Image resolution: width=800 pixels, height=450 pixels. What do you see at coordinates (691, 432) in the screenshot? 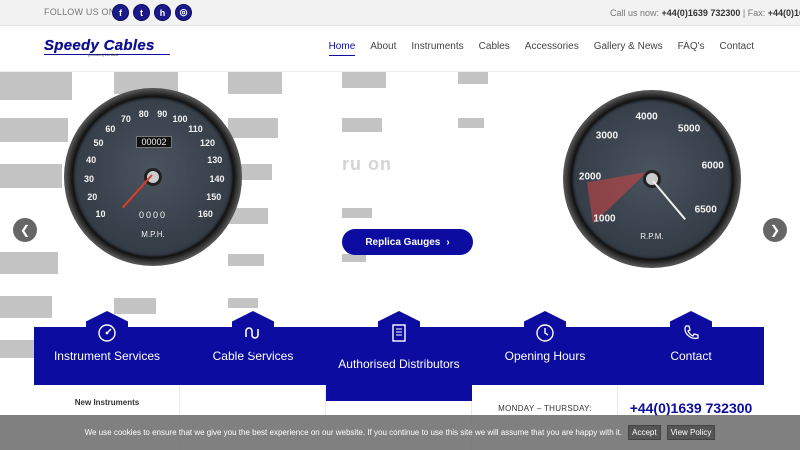
I see `cookie-policy-button: View Policy` at bounding box center [691, 432].